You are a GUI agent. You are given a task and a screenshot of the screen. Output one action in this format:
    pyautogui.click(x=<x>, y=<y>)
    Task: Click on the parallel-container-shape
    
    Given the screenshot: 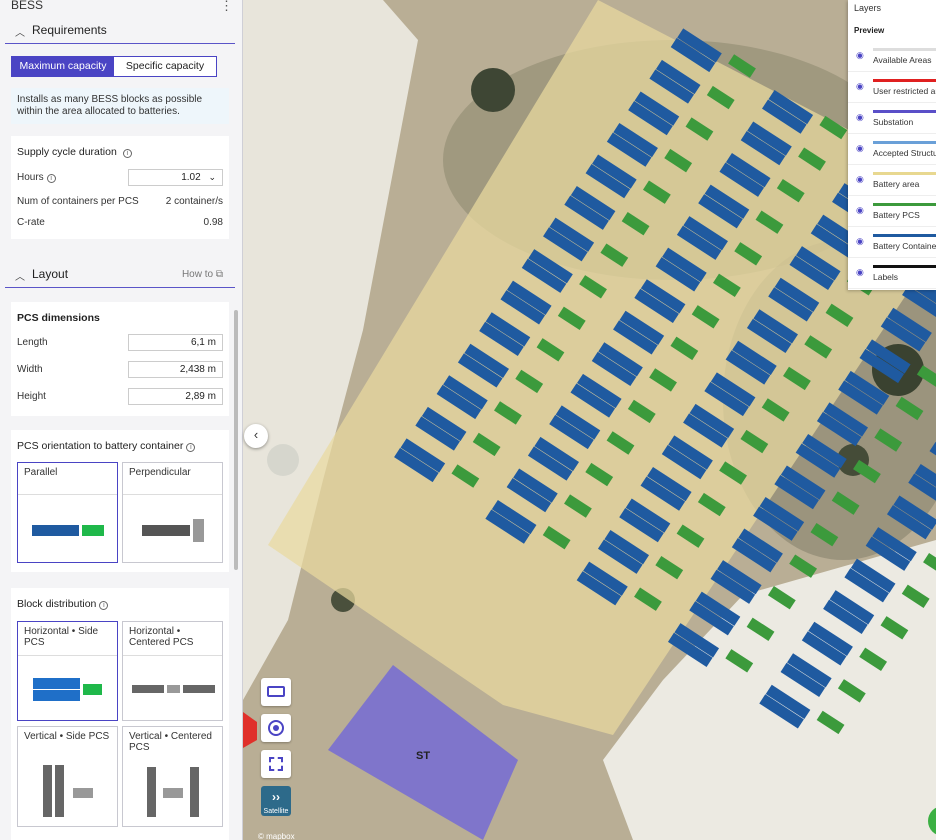 What is the action you would take?
    pyautogui.click(x=55, y=530)
    